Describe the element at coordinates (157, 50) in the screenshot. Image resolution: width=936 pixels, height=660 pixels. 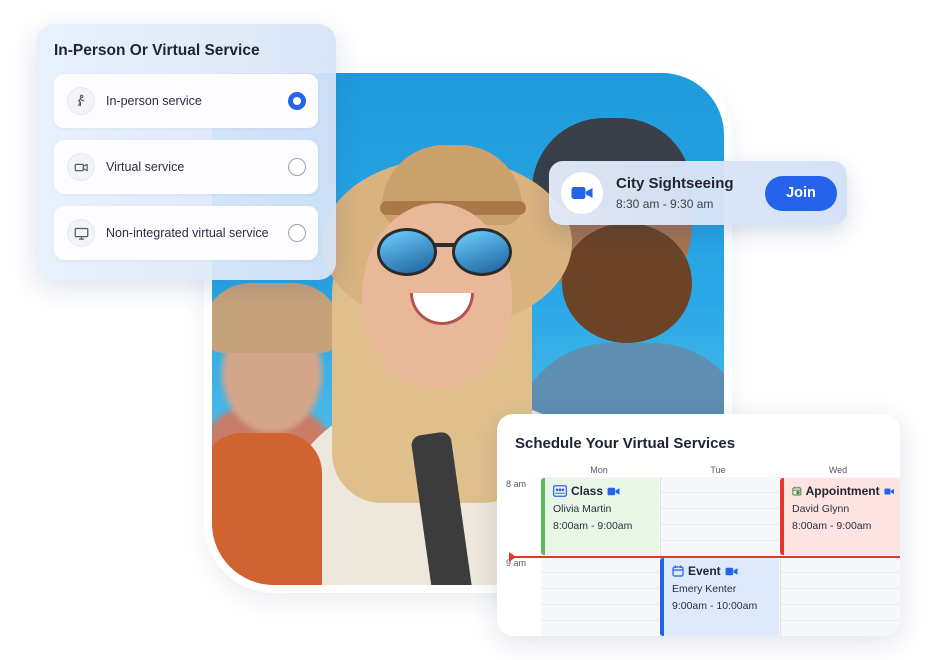
I see `service-panel-title: In-Person Or Virtual Service` at that location.